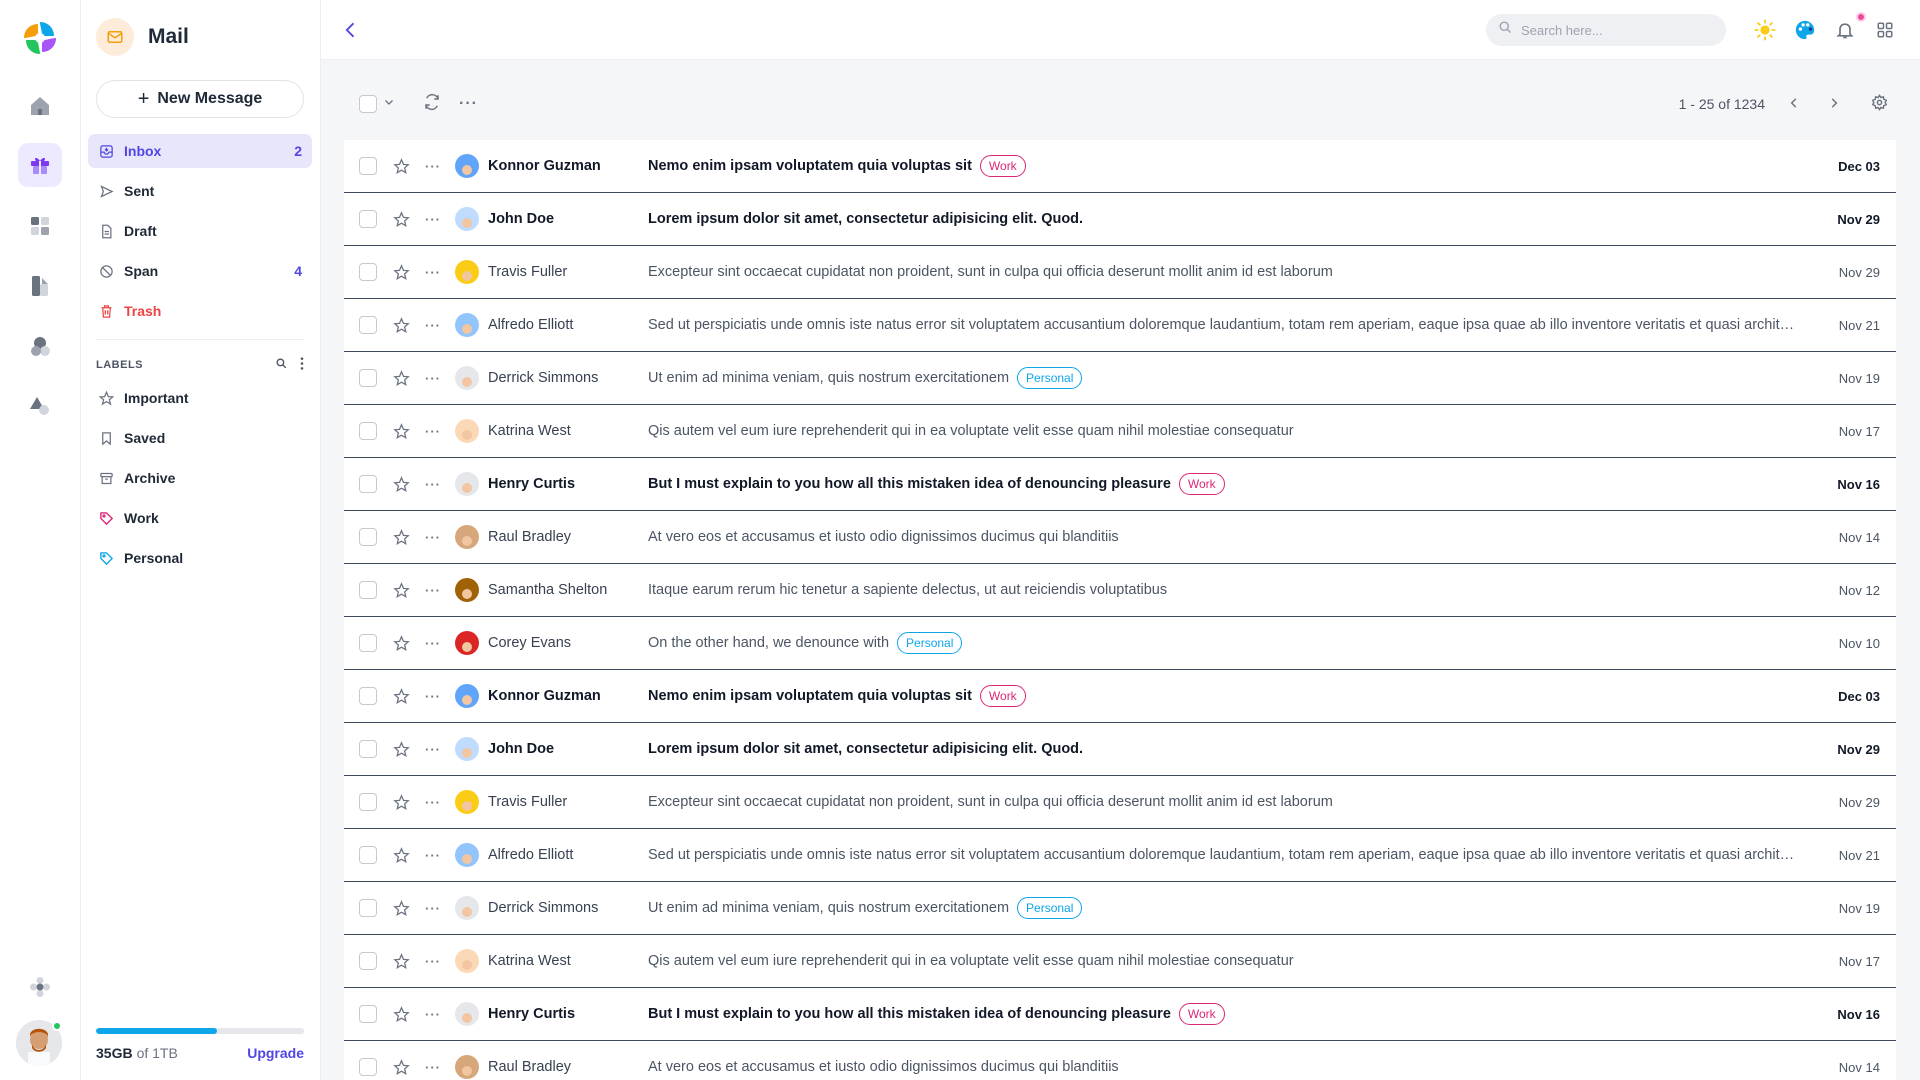 This screenshot has height=1080, width=1920. Describe the element at coordinates (40, 406) in the screenshot. I see `shapes-icon` at that location.